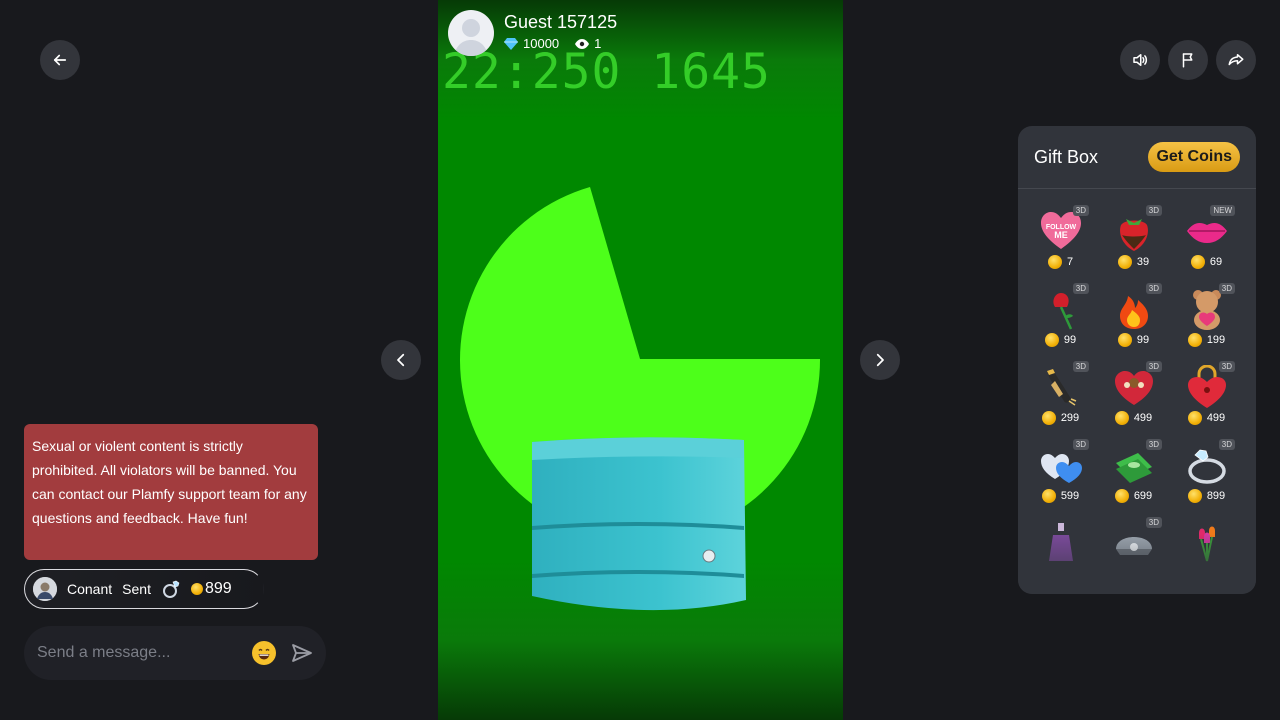 The height and width of the screenshot is (720, 1280). What do you see at coordinates (90, 589) in the screenshot?
I see `gift-sender-name: Conant` at bounding box center [90, 589].